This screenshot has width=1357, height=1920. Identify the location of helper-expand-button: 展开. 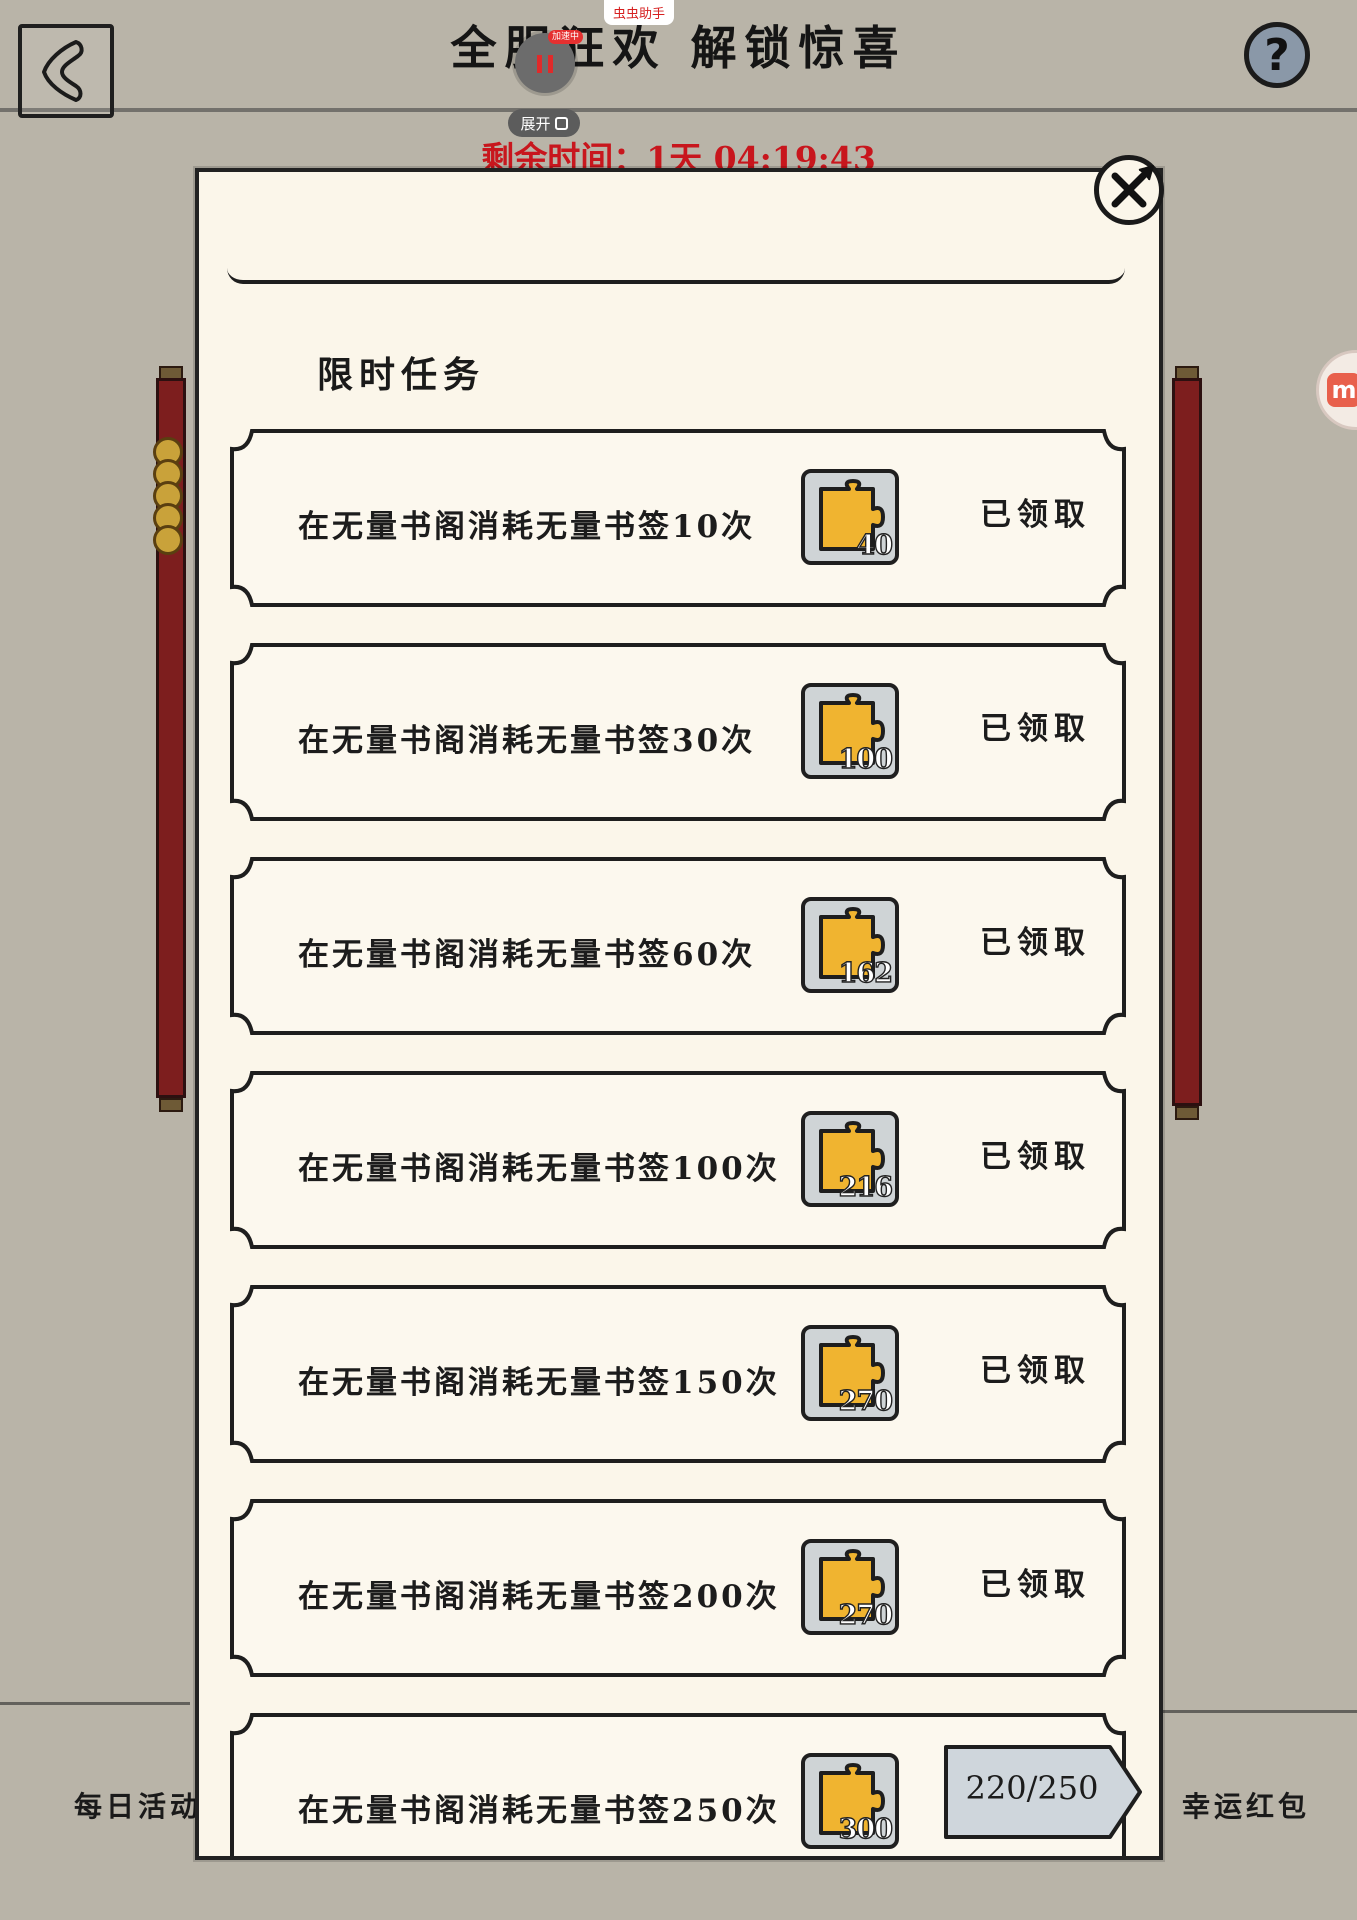
(544, 123).